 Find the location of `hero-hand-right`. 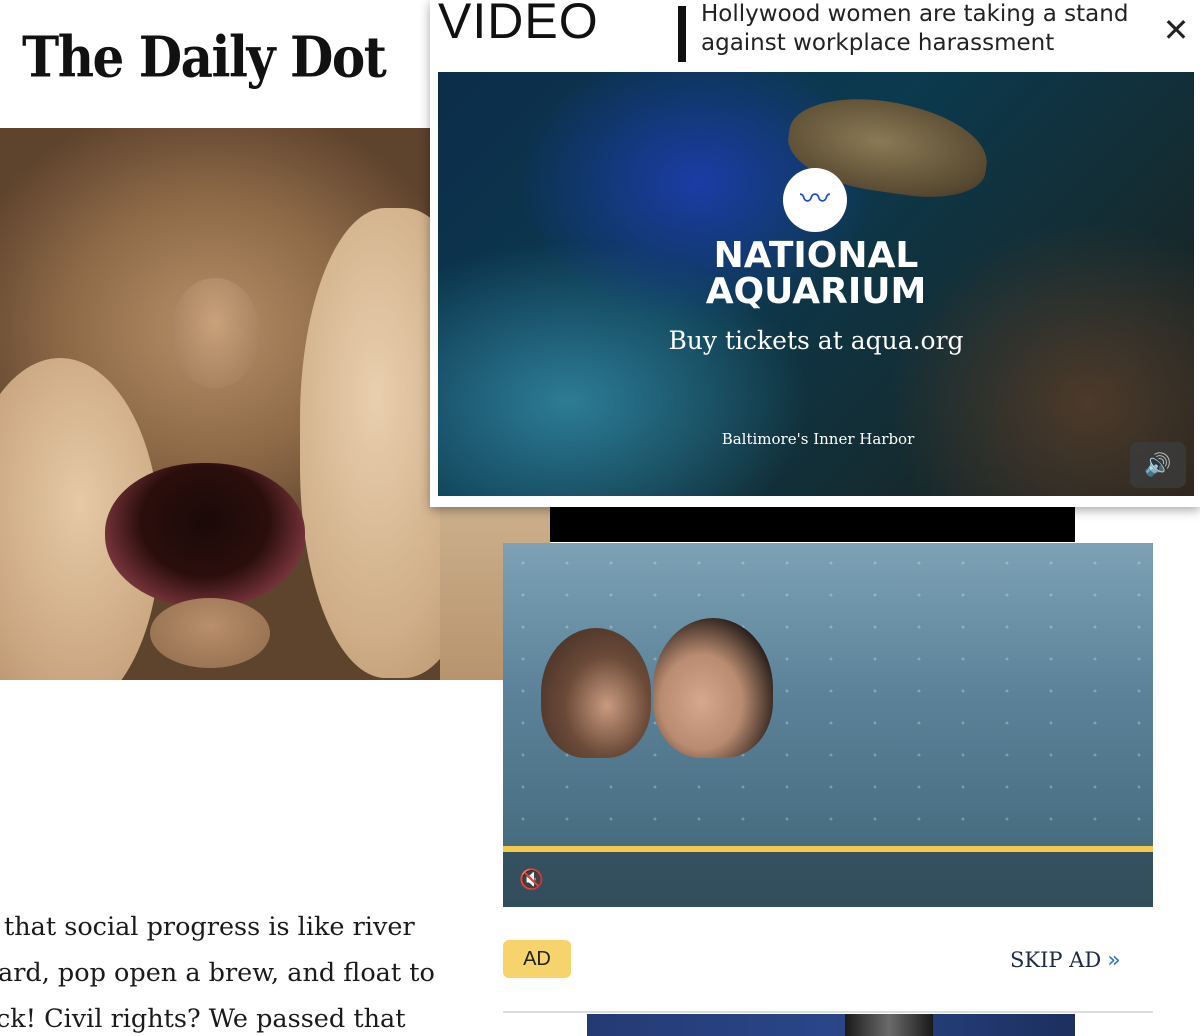

hero-hand-right is located at coordinates (370, 443).